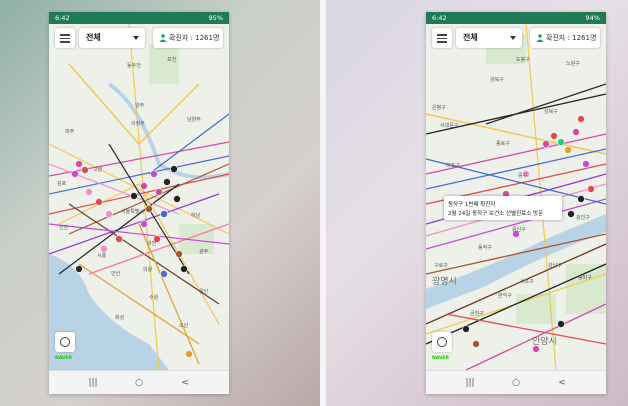  What do you see at coordinates (523, 60) in the screenshot?
I see `map-label: 도봉구` at bounding box center [523, 60].